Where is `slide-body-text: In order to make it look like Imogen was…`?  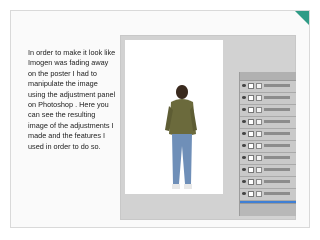 slide-body-text: In order to make it look like Imogen was… is located at coordinates (72, 99).